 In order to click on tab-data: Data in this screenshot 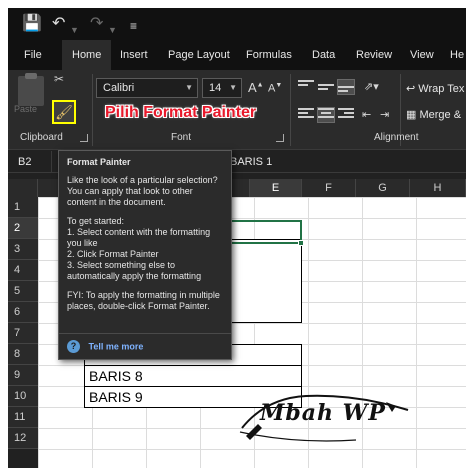, I will do `click(323, 55)`.